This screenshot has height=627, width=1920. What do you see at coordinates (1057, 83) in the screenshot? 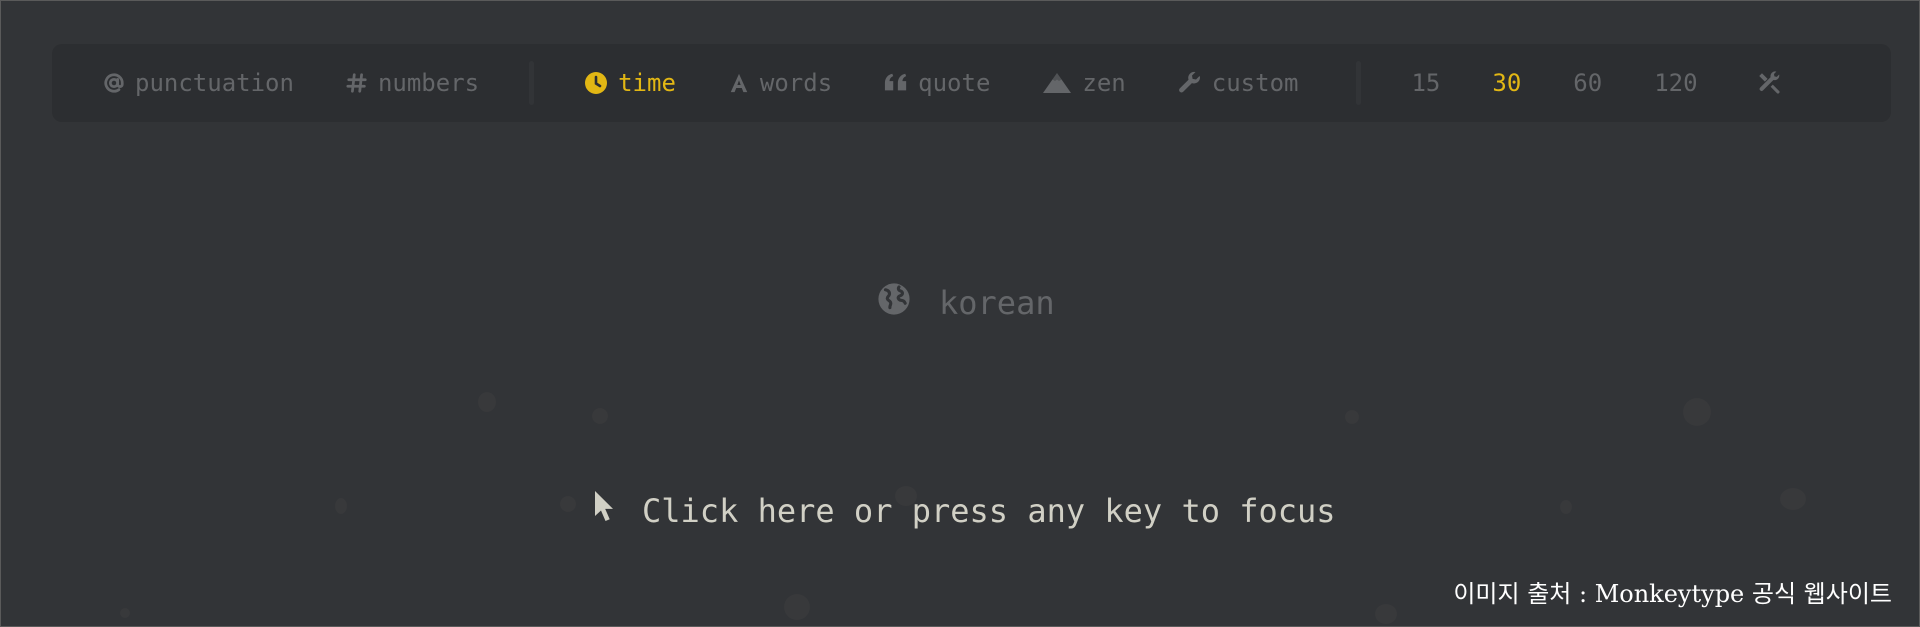
I see `mountain-icon` at bounding box center [1057, 83].